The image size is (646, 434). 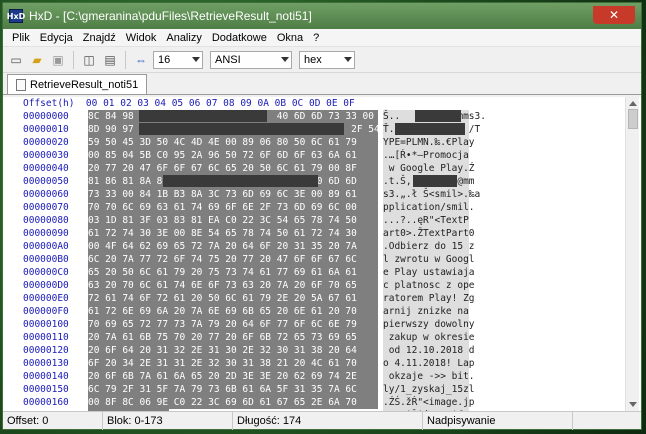 What do you see at coordinates (429, 298) in the screenshot?
I see `row-ascii: ratorem Play! Zg` at bounding box center [429, 298].